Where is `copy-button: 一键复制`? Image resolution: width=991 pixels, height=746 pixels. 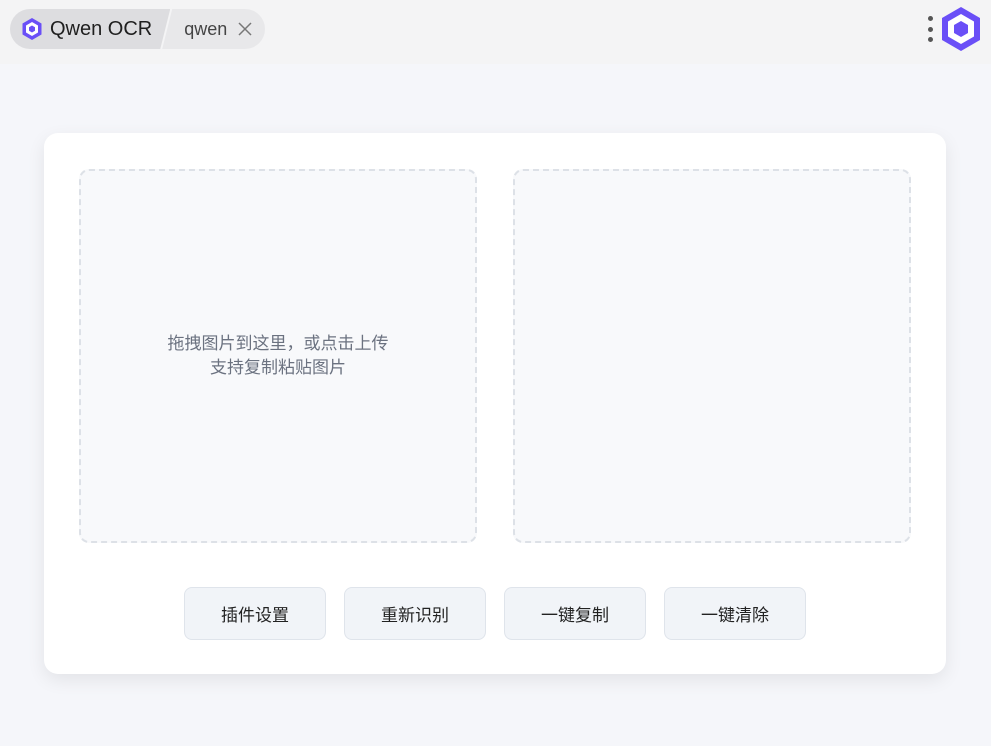 copy-button: 一键复制 is located at coordinates (575, 613).